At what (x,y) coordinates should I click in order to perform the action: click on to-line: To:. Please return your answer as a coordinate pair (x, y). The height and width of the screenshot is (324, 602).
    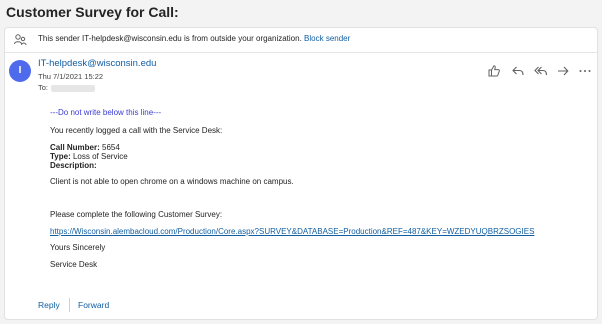
    Looking at the image, I should click on (67, 87).